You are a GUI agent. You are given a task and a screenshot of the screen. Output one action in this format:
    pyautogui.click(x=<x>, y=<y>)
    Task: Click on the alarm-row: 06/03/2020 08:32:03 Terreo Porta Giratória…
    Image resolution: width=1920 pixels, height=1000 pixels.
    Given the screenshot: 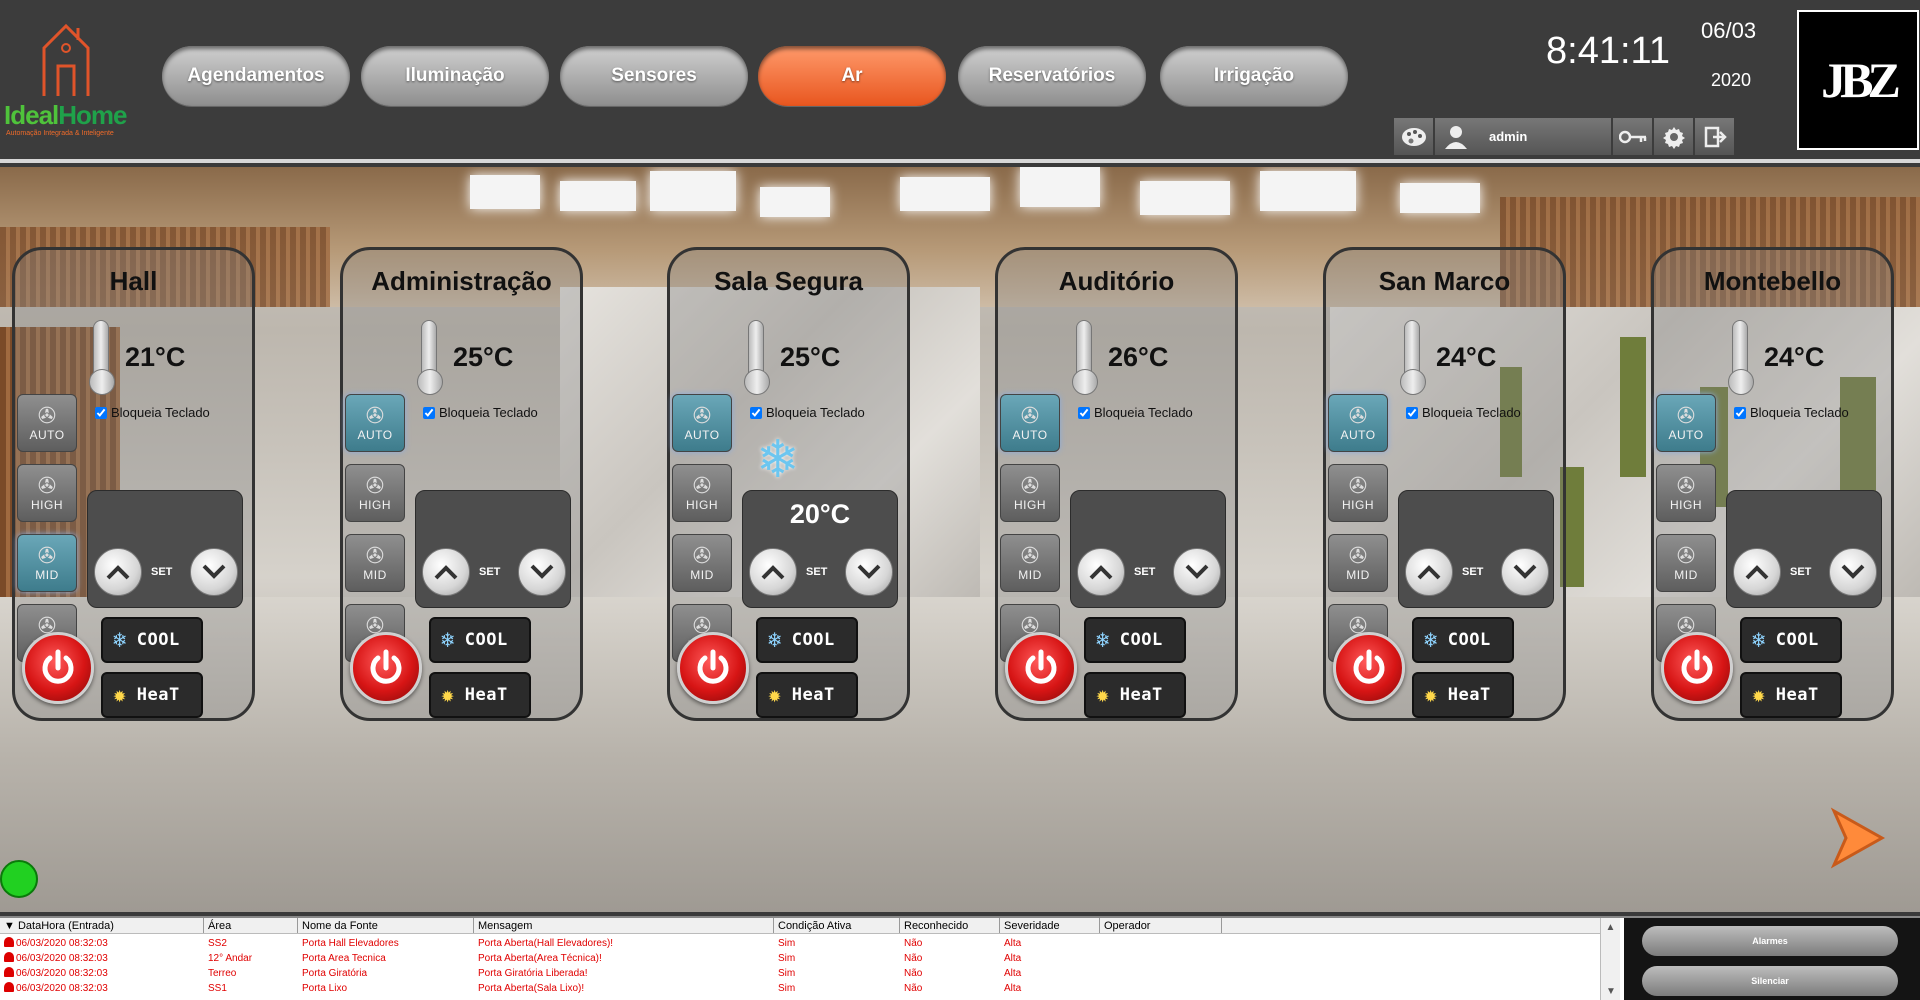 What is the action you would take?
    pyautogui.click(x=800, y=973)
    